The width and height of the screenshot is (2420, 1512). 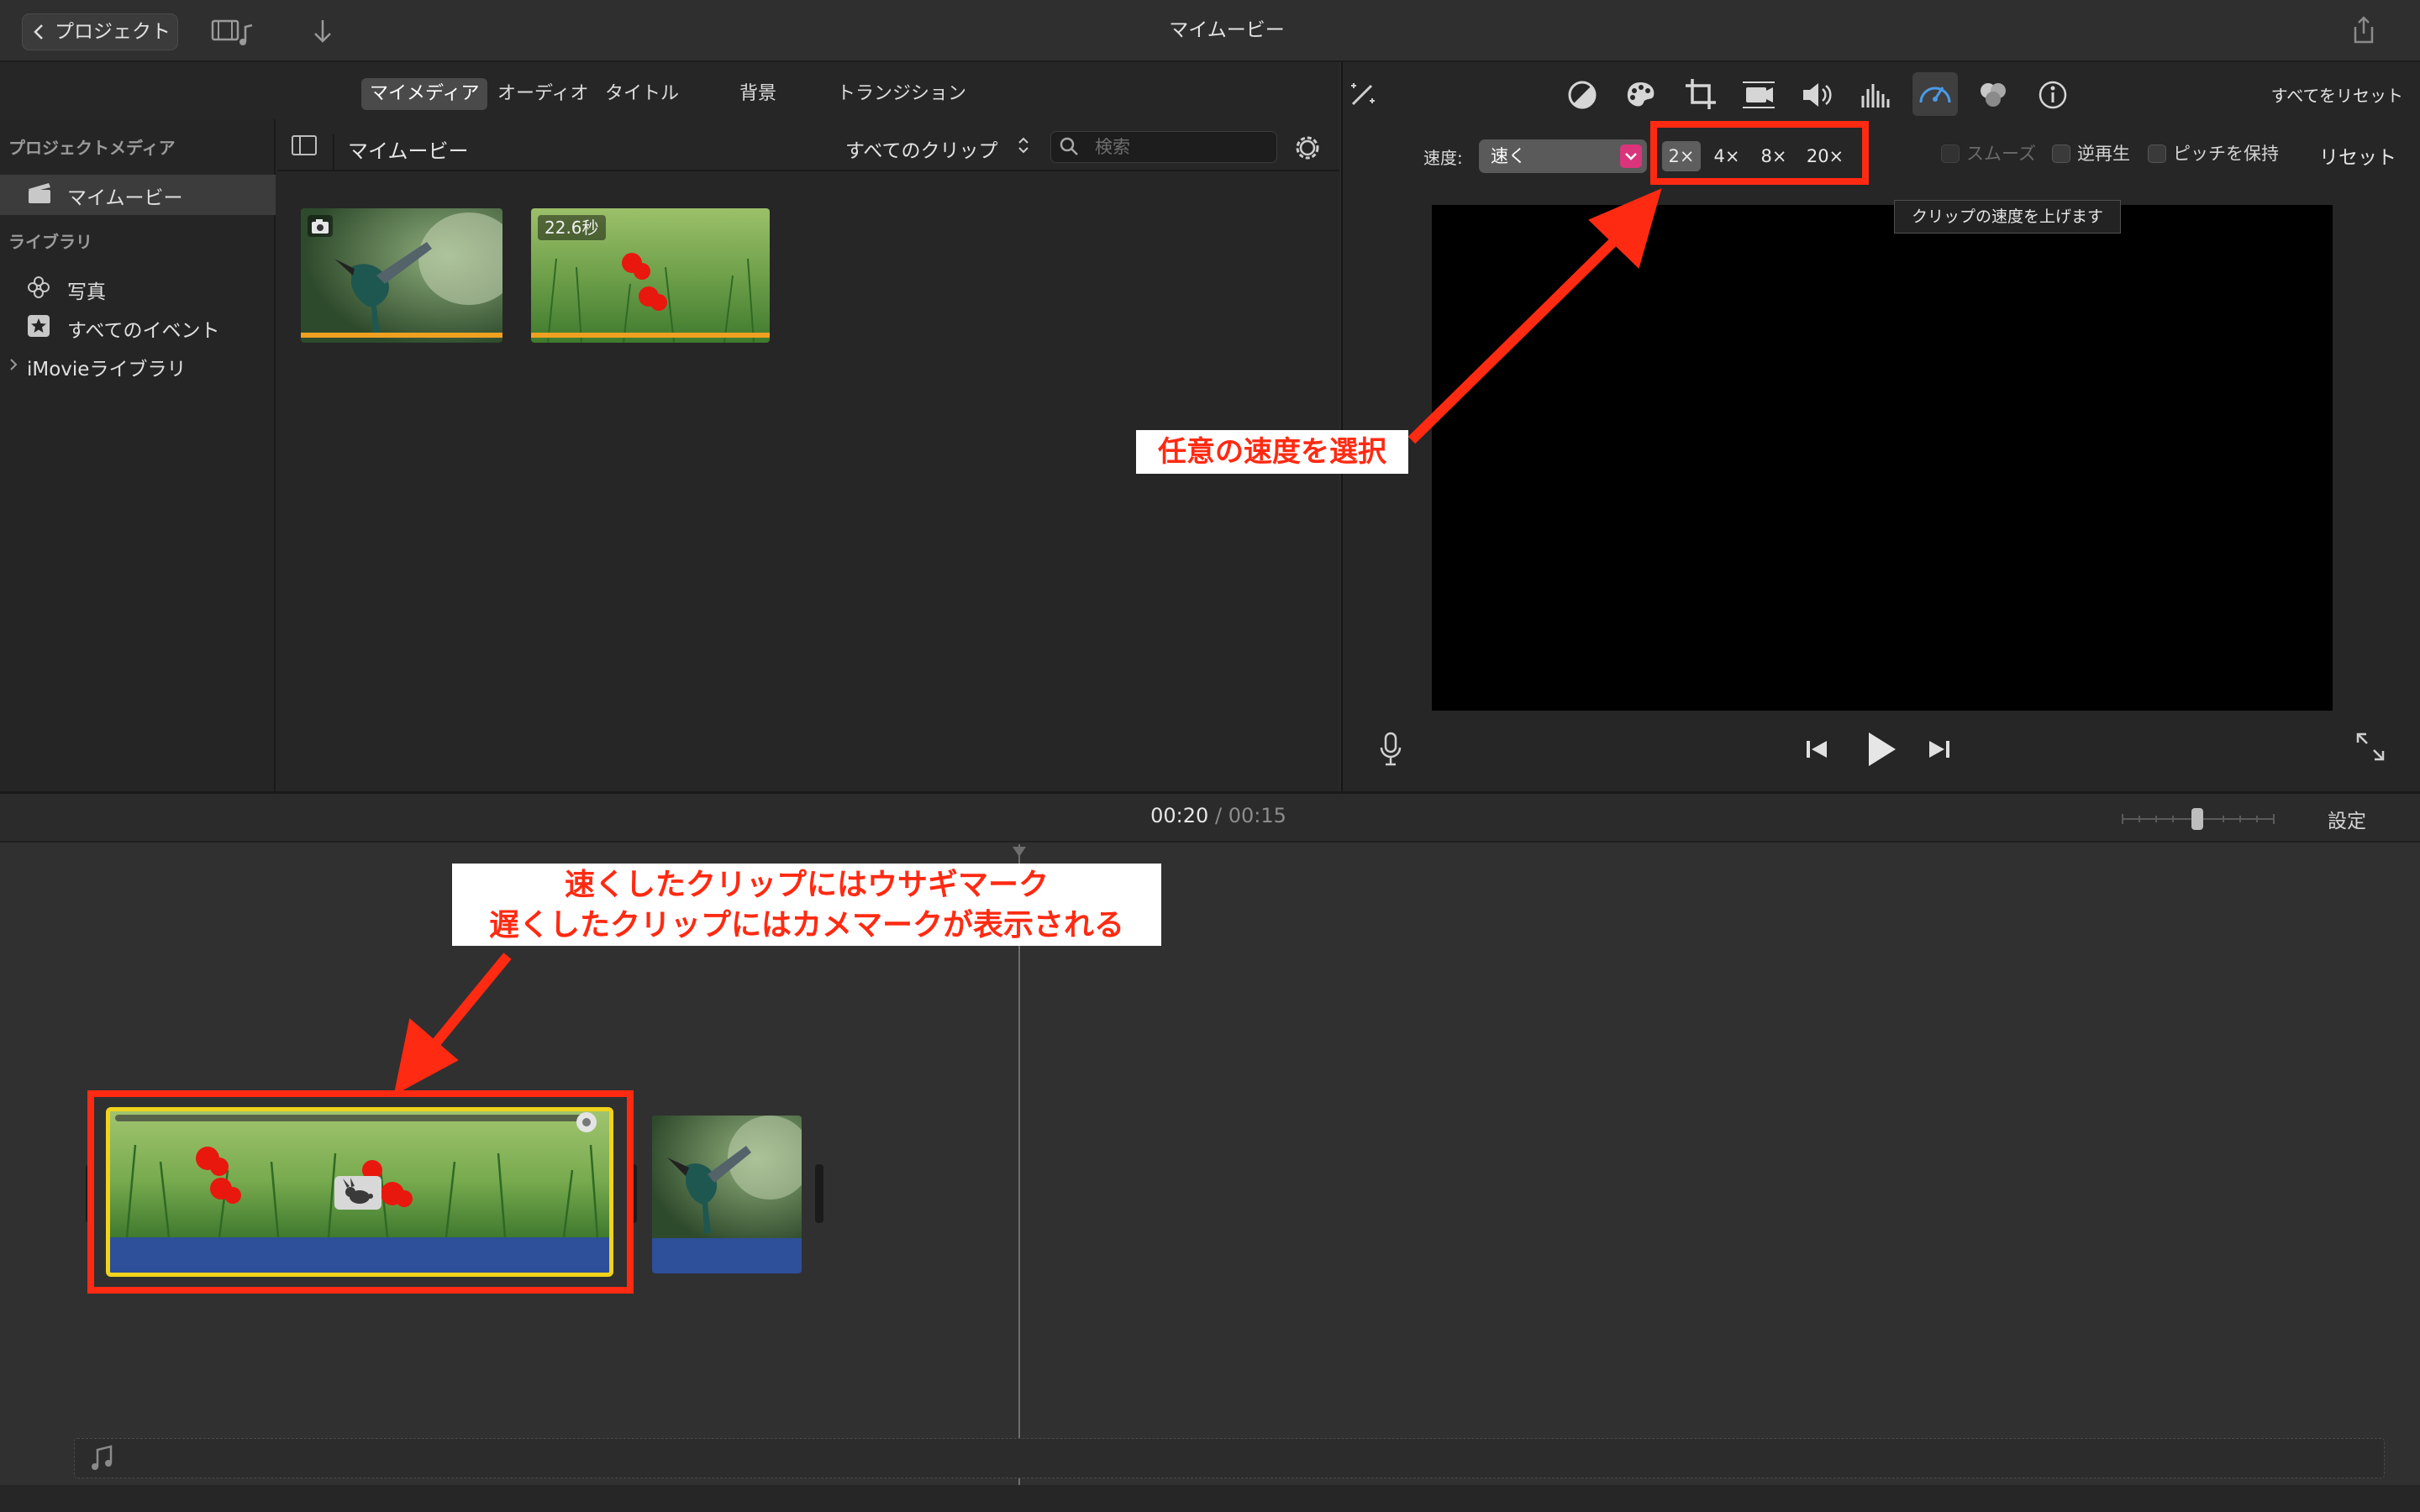 What do you see at coordinates (807, 885) in the screenshot?
I see `annotation-line-1: 速くしたクリップにはウサギマーク` at bounding box center [807, 885].